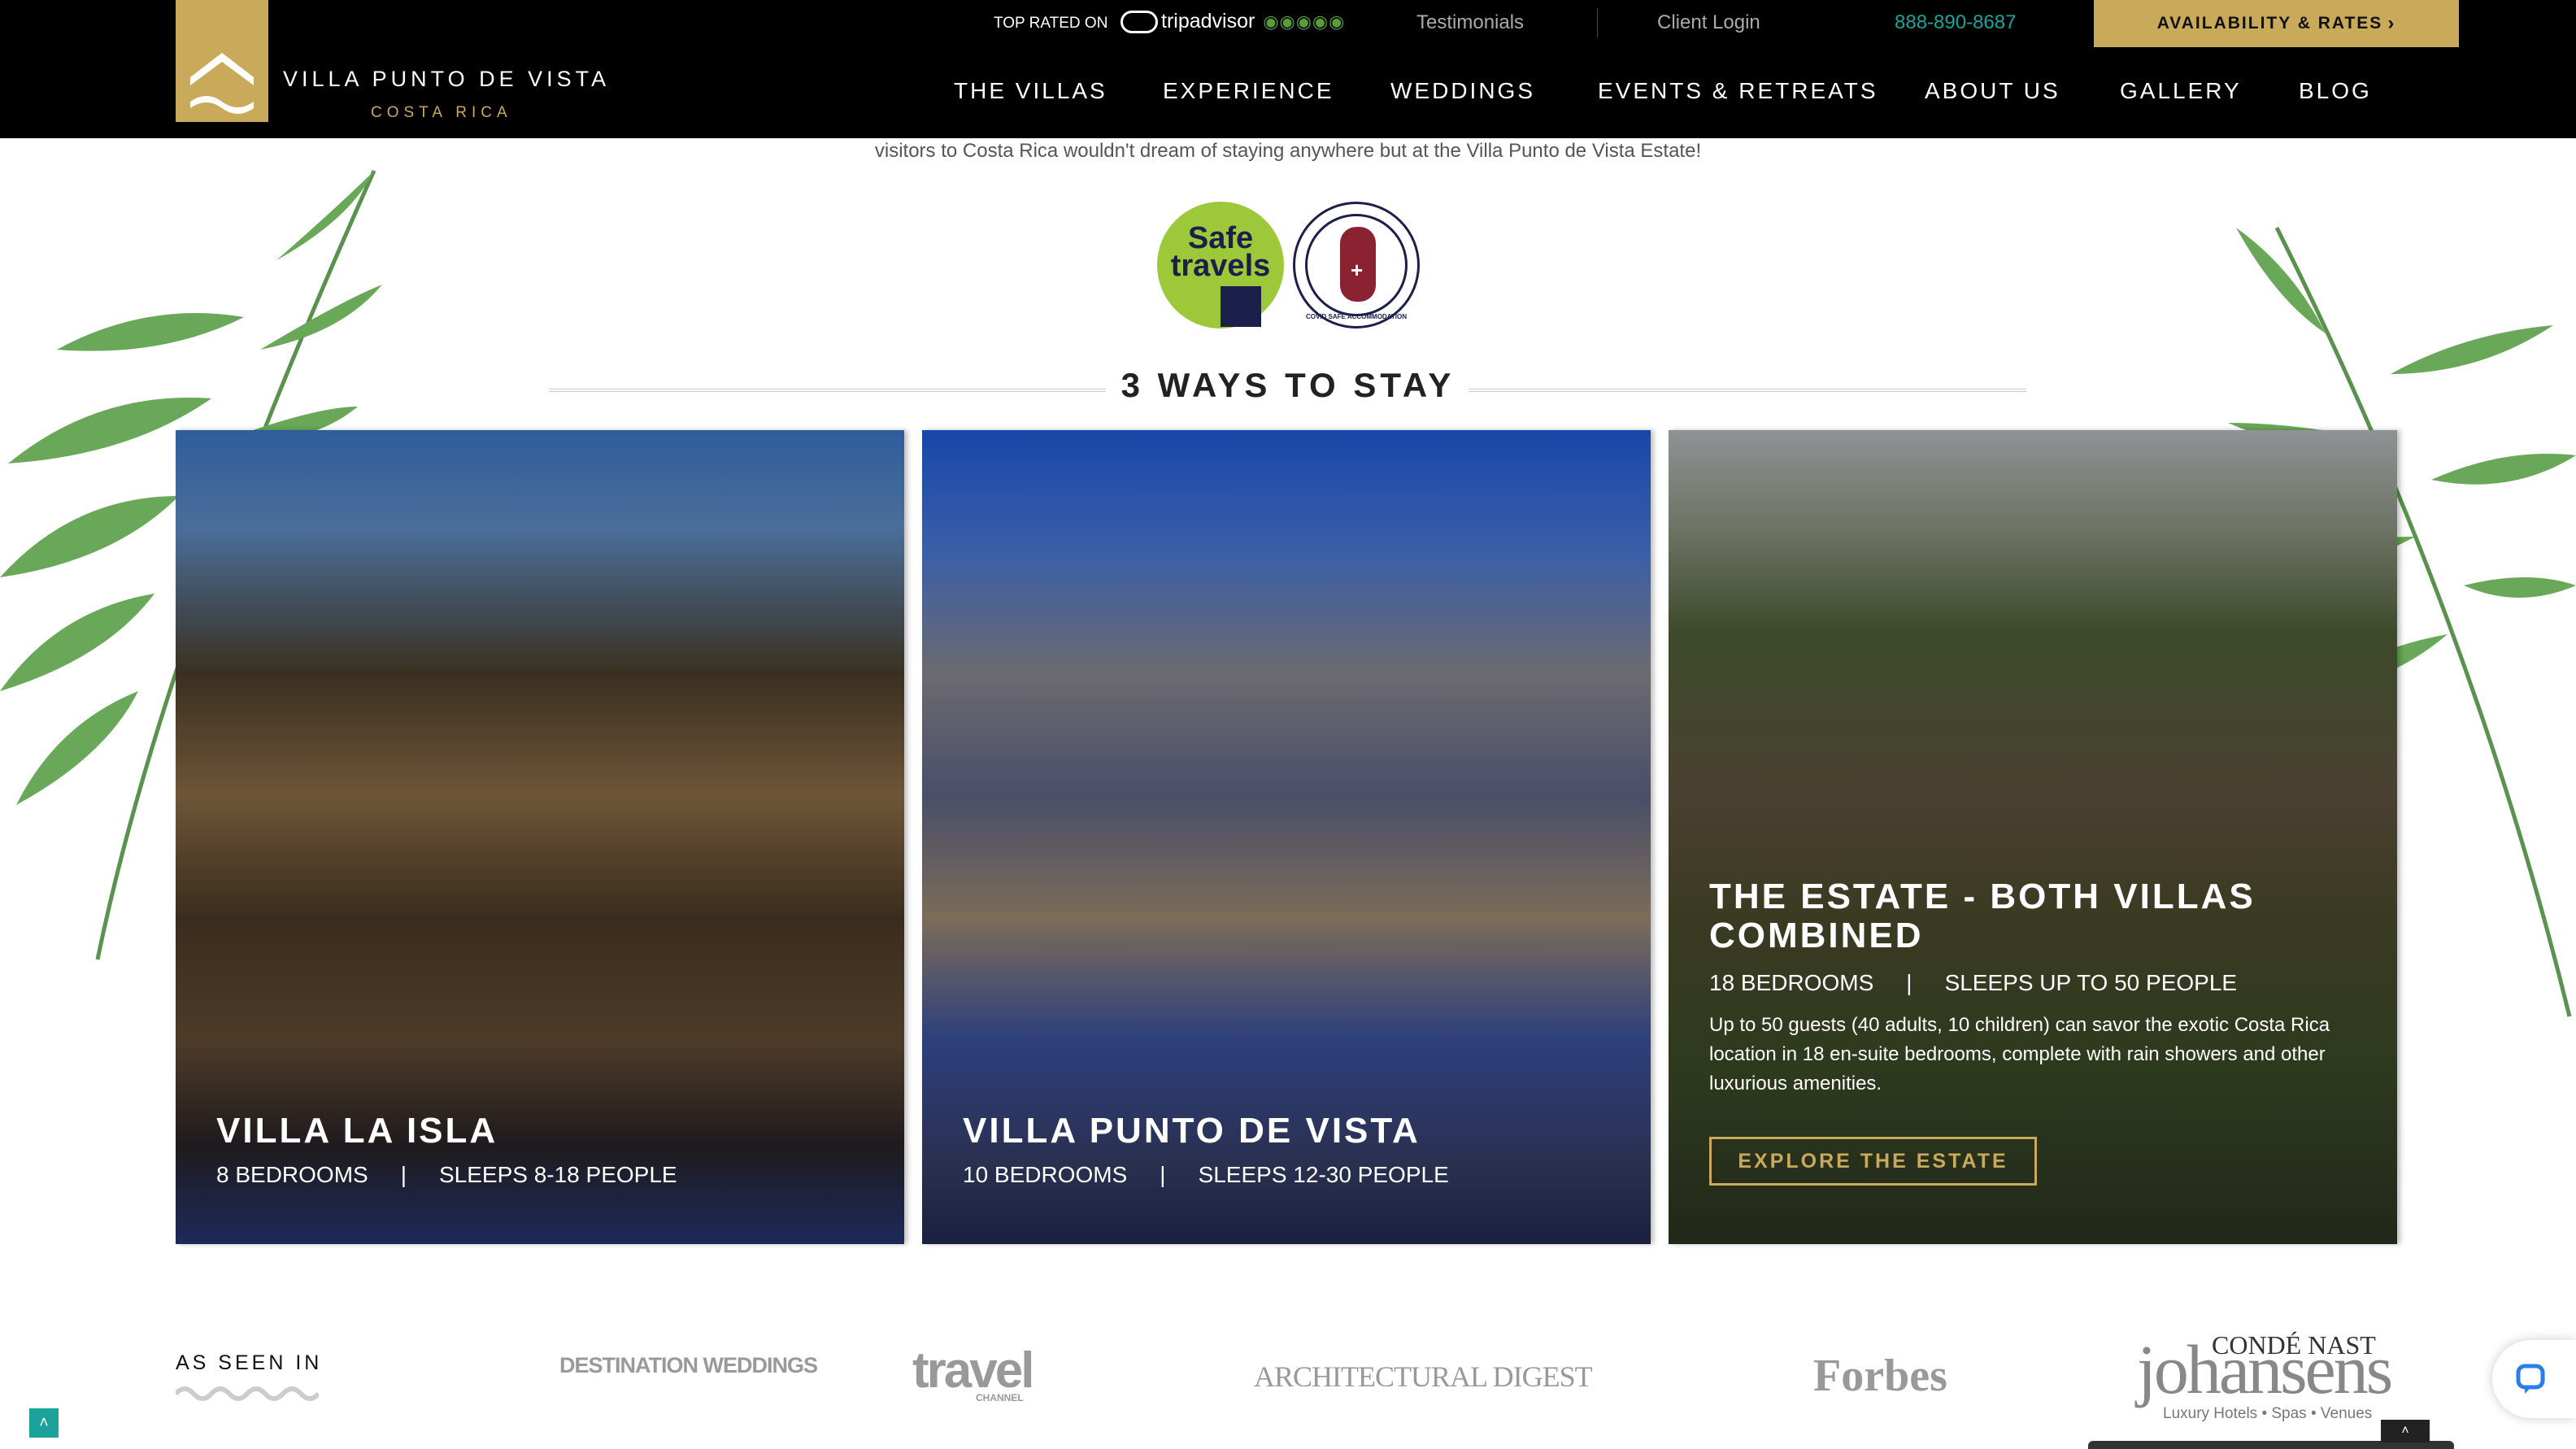 The width and height of the screenshot is (2576, 1449). What do you see at coordinates (1463, 91) in the screenshot?
I see `nav-weddings: WEDDINGS` at bounding box center [1463, 91].